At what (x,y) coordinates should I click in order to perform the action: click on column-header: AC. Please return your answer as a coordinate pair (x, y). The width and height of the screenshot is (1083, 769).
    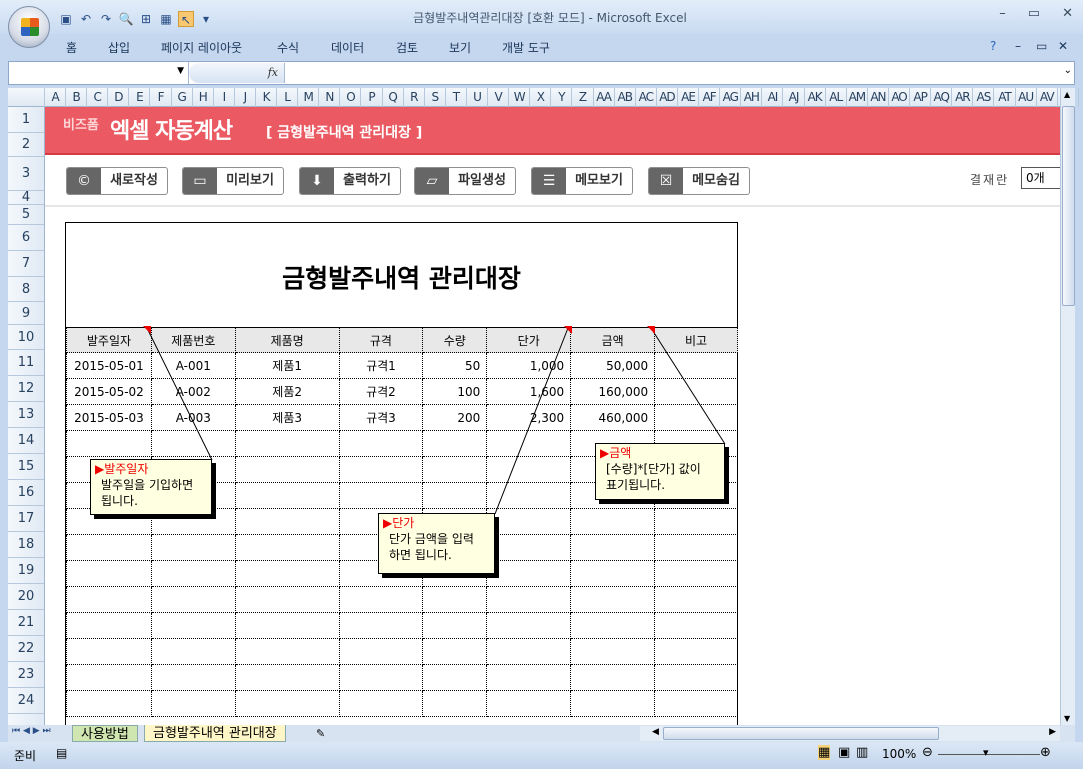
    Looking at the image, I should click on (646, 97).